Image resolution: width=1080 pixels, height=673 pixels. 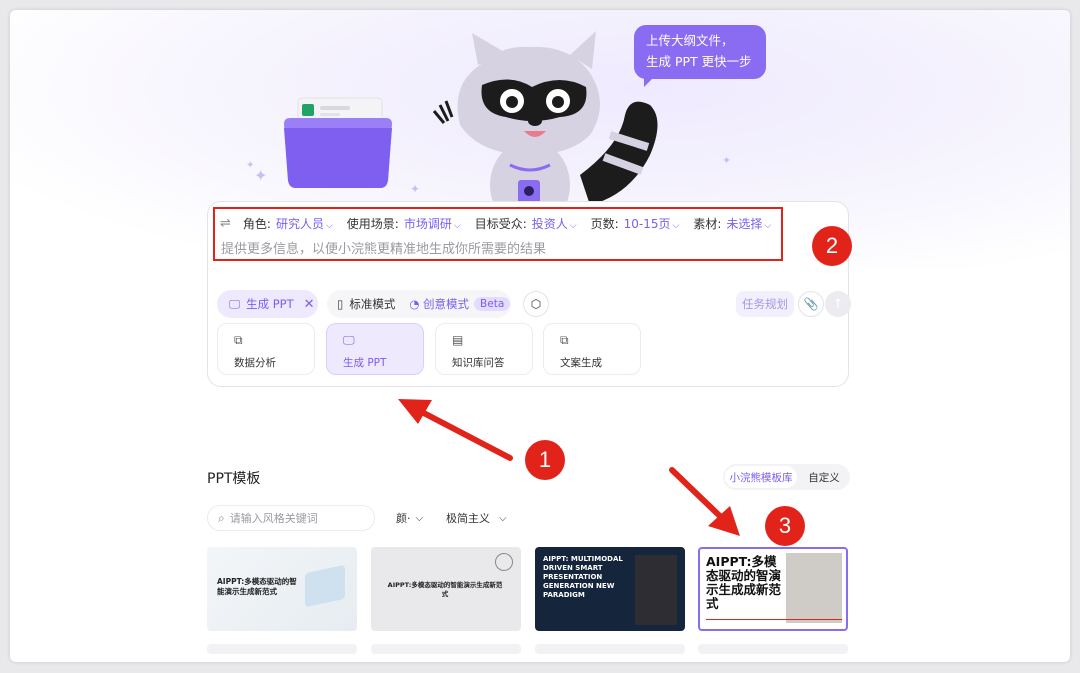 I want to click on paperclip-icon: 📎, so click(x=811, y=304).